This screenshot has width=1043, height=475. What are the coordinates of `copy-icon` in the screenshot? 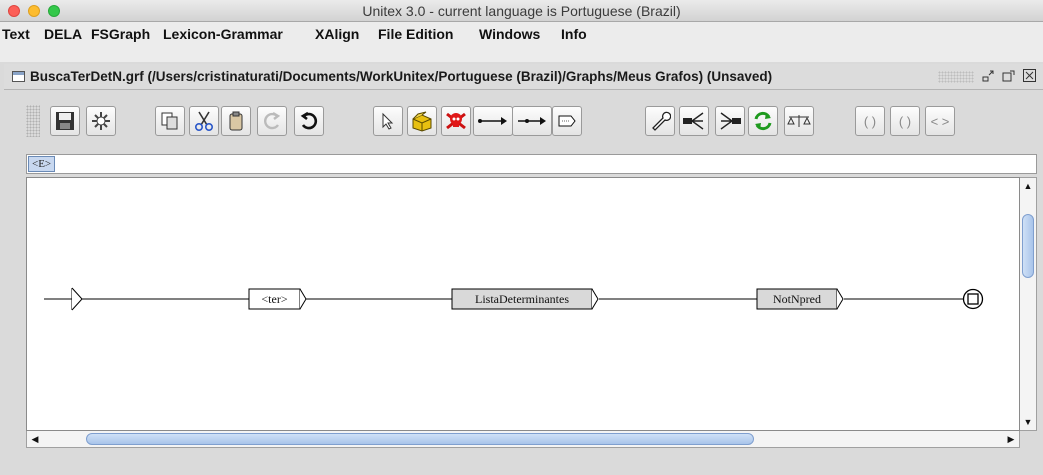 It's located at (169, 121).